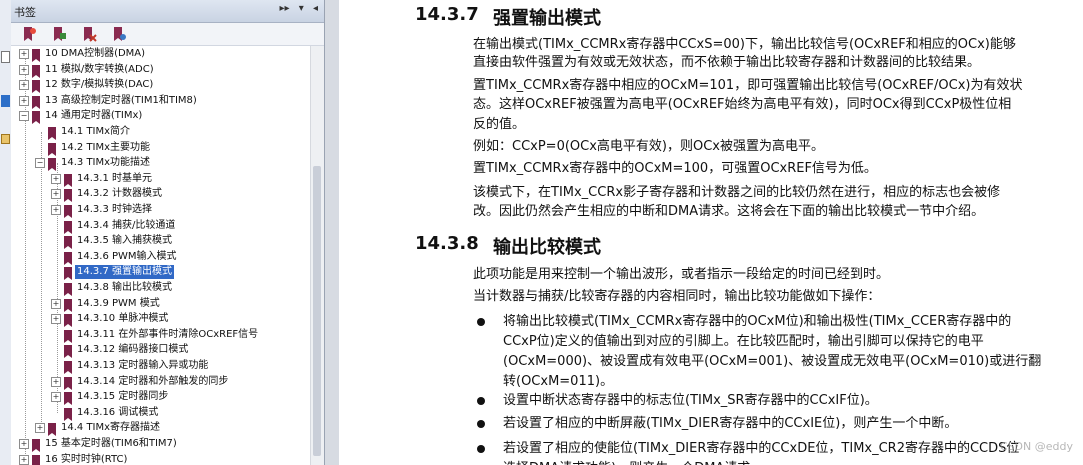 Image resolution: width=1083 pixels, height=465 pixels. Describe the element at coordinates (161, 226) in the screenshot. I see `bookmark-item: 14.3.4 捕获/比较通道` at that location.